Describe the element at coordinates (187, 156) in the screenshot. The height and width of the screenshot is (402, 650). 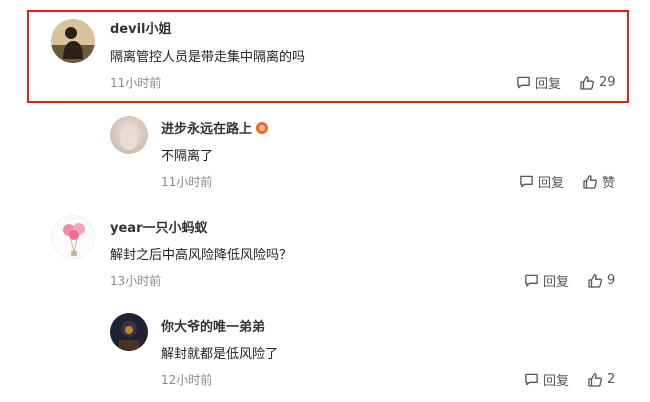
I see `comment-text: 不隔离了` at that location.